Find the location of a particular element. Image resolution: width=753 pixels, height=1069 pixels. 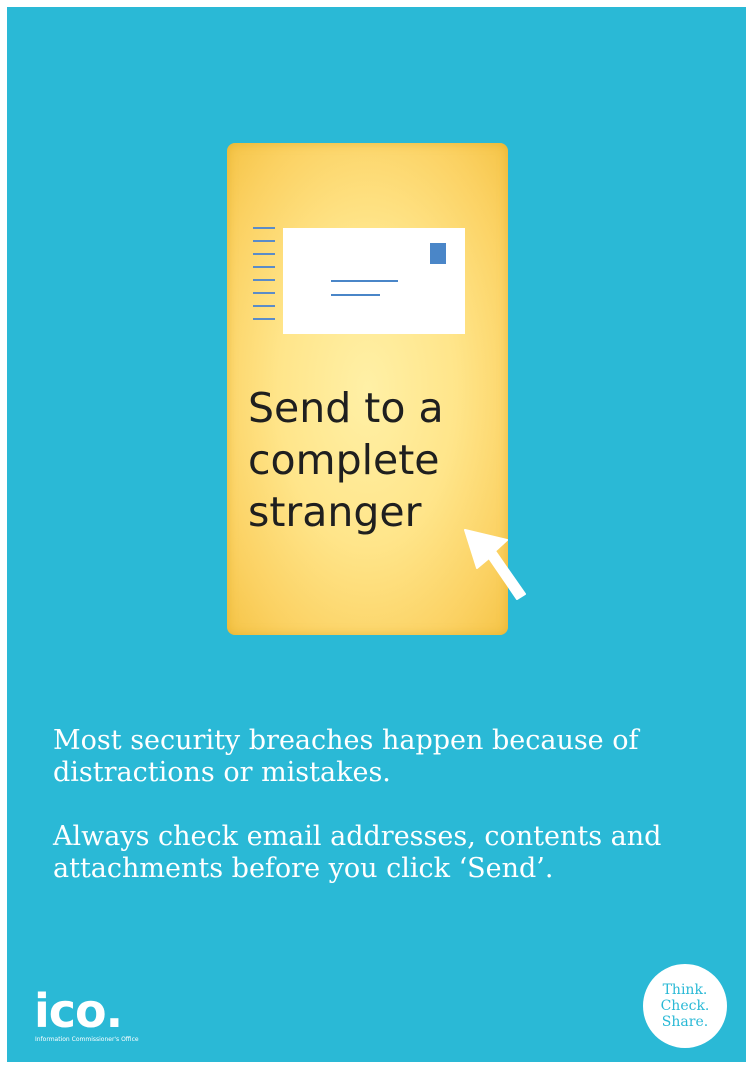

think-check-share-badge: Think. Check. Share. is located at coordinates (685, 1006).